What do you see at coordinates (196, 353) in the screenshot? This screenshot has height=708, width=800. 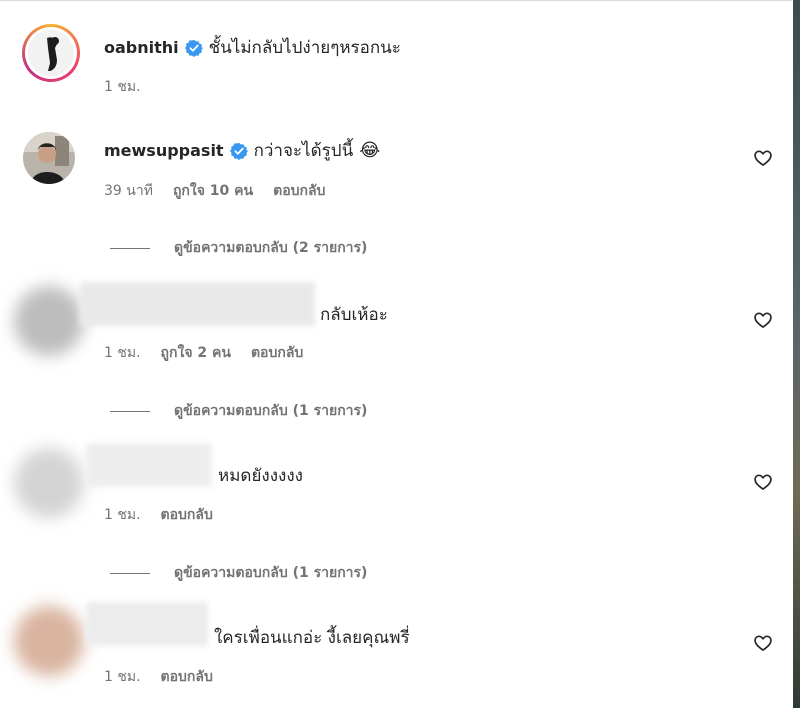 I see `likes-count: ถูกใจ 2 คน` at bounding box center [196, 353].